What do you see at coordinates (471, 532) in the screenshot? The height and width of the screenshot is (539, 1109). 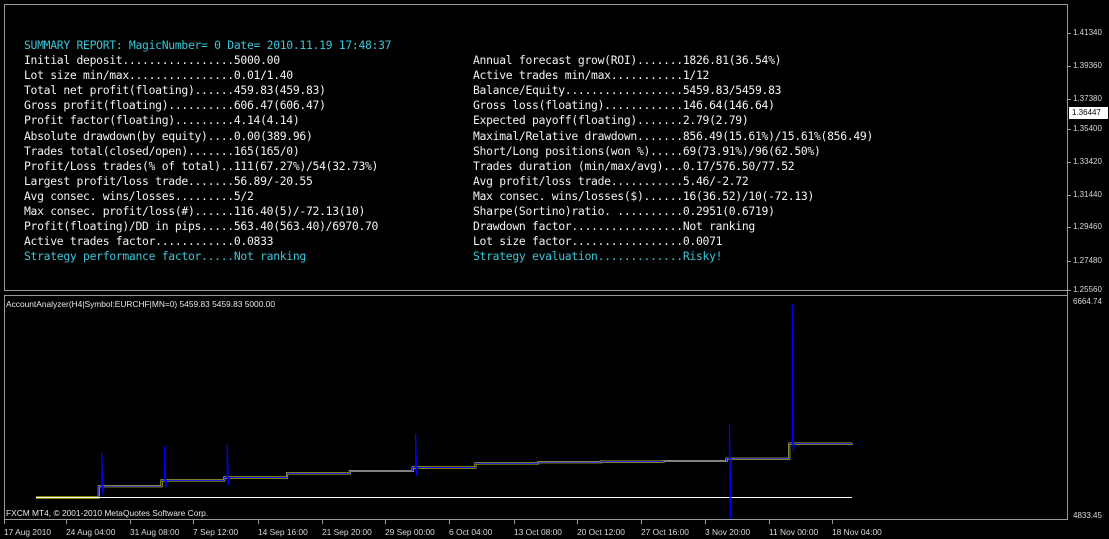 I see `time-axis-label: 6 Oct 04:00` at bounding box center [471, 532].